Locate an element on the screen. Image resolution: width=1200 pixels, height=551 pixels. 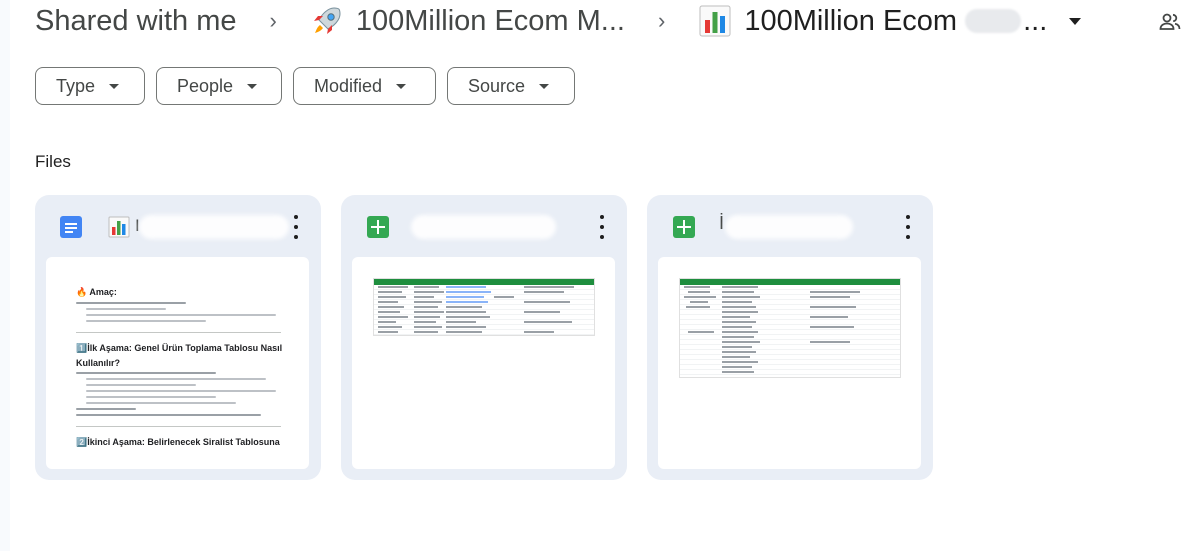
file-card-sheet-2: İ is located at coordinates (790, 337).